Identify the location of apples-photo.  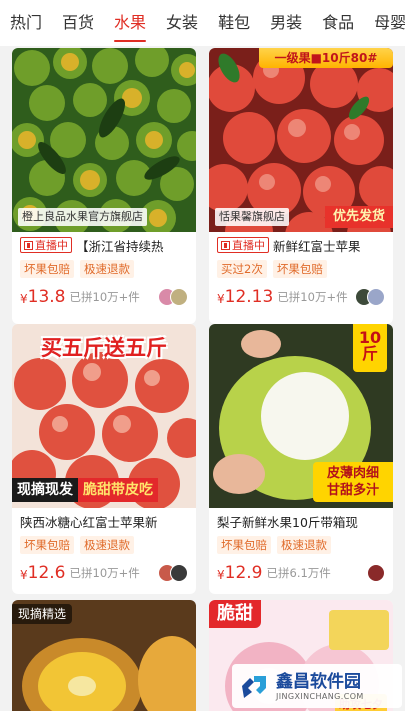
(301, 140).